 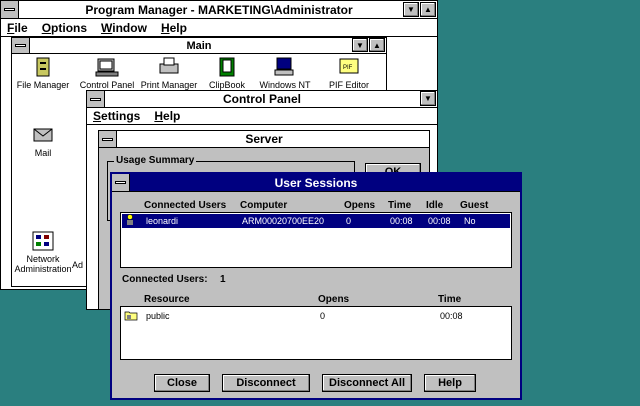 What do you see at coordinates (167, 116) in the screenshot?
I see `menu-cp-help: Help` at bounding box center [167, 116].